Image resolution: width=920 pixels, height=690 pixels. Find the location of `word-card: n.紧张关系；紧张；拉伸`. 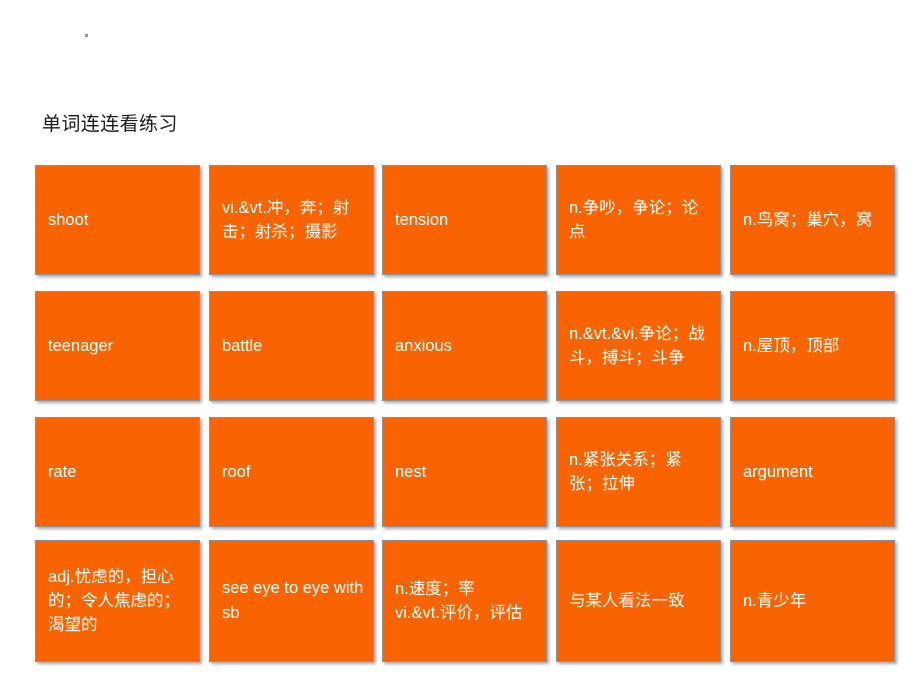

word-card: n.紧张关系；紧张；拉伸 is located at coordinates (638, 472).